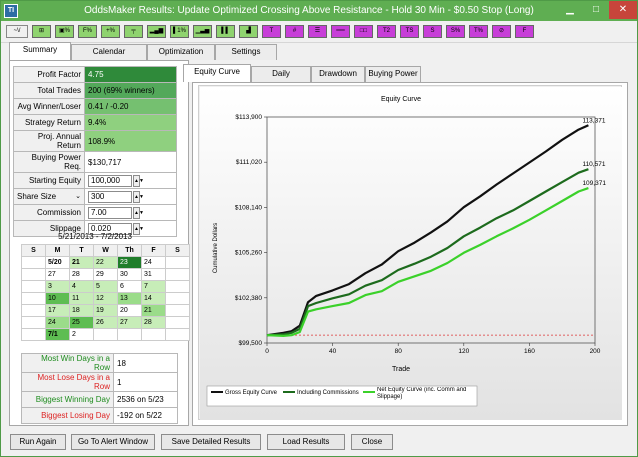 The image size is (638, 457). What do you see at coordinates (138, 180) in the screenshot?
I see `starting-equity-spinner: ▲▼` at bounding box center [138, 180].